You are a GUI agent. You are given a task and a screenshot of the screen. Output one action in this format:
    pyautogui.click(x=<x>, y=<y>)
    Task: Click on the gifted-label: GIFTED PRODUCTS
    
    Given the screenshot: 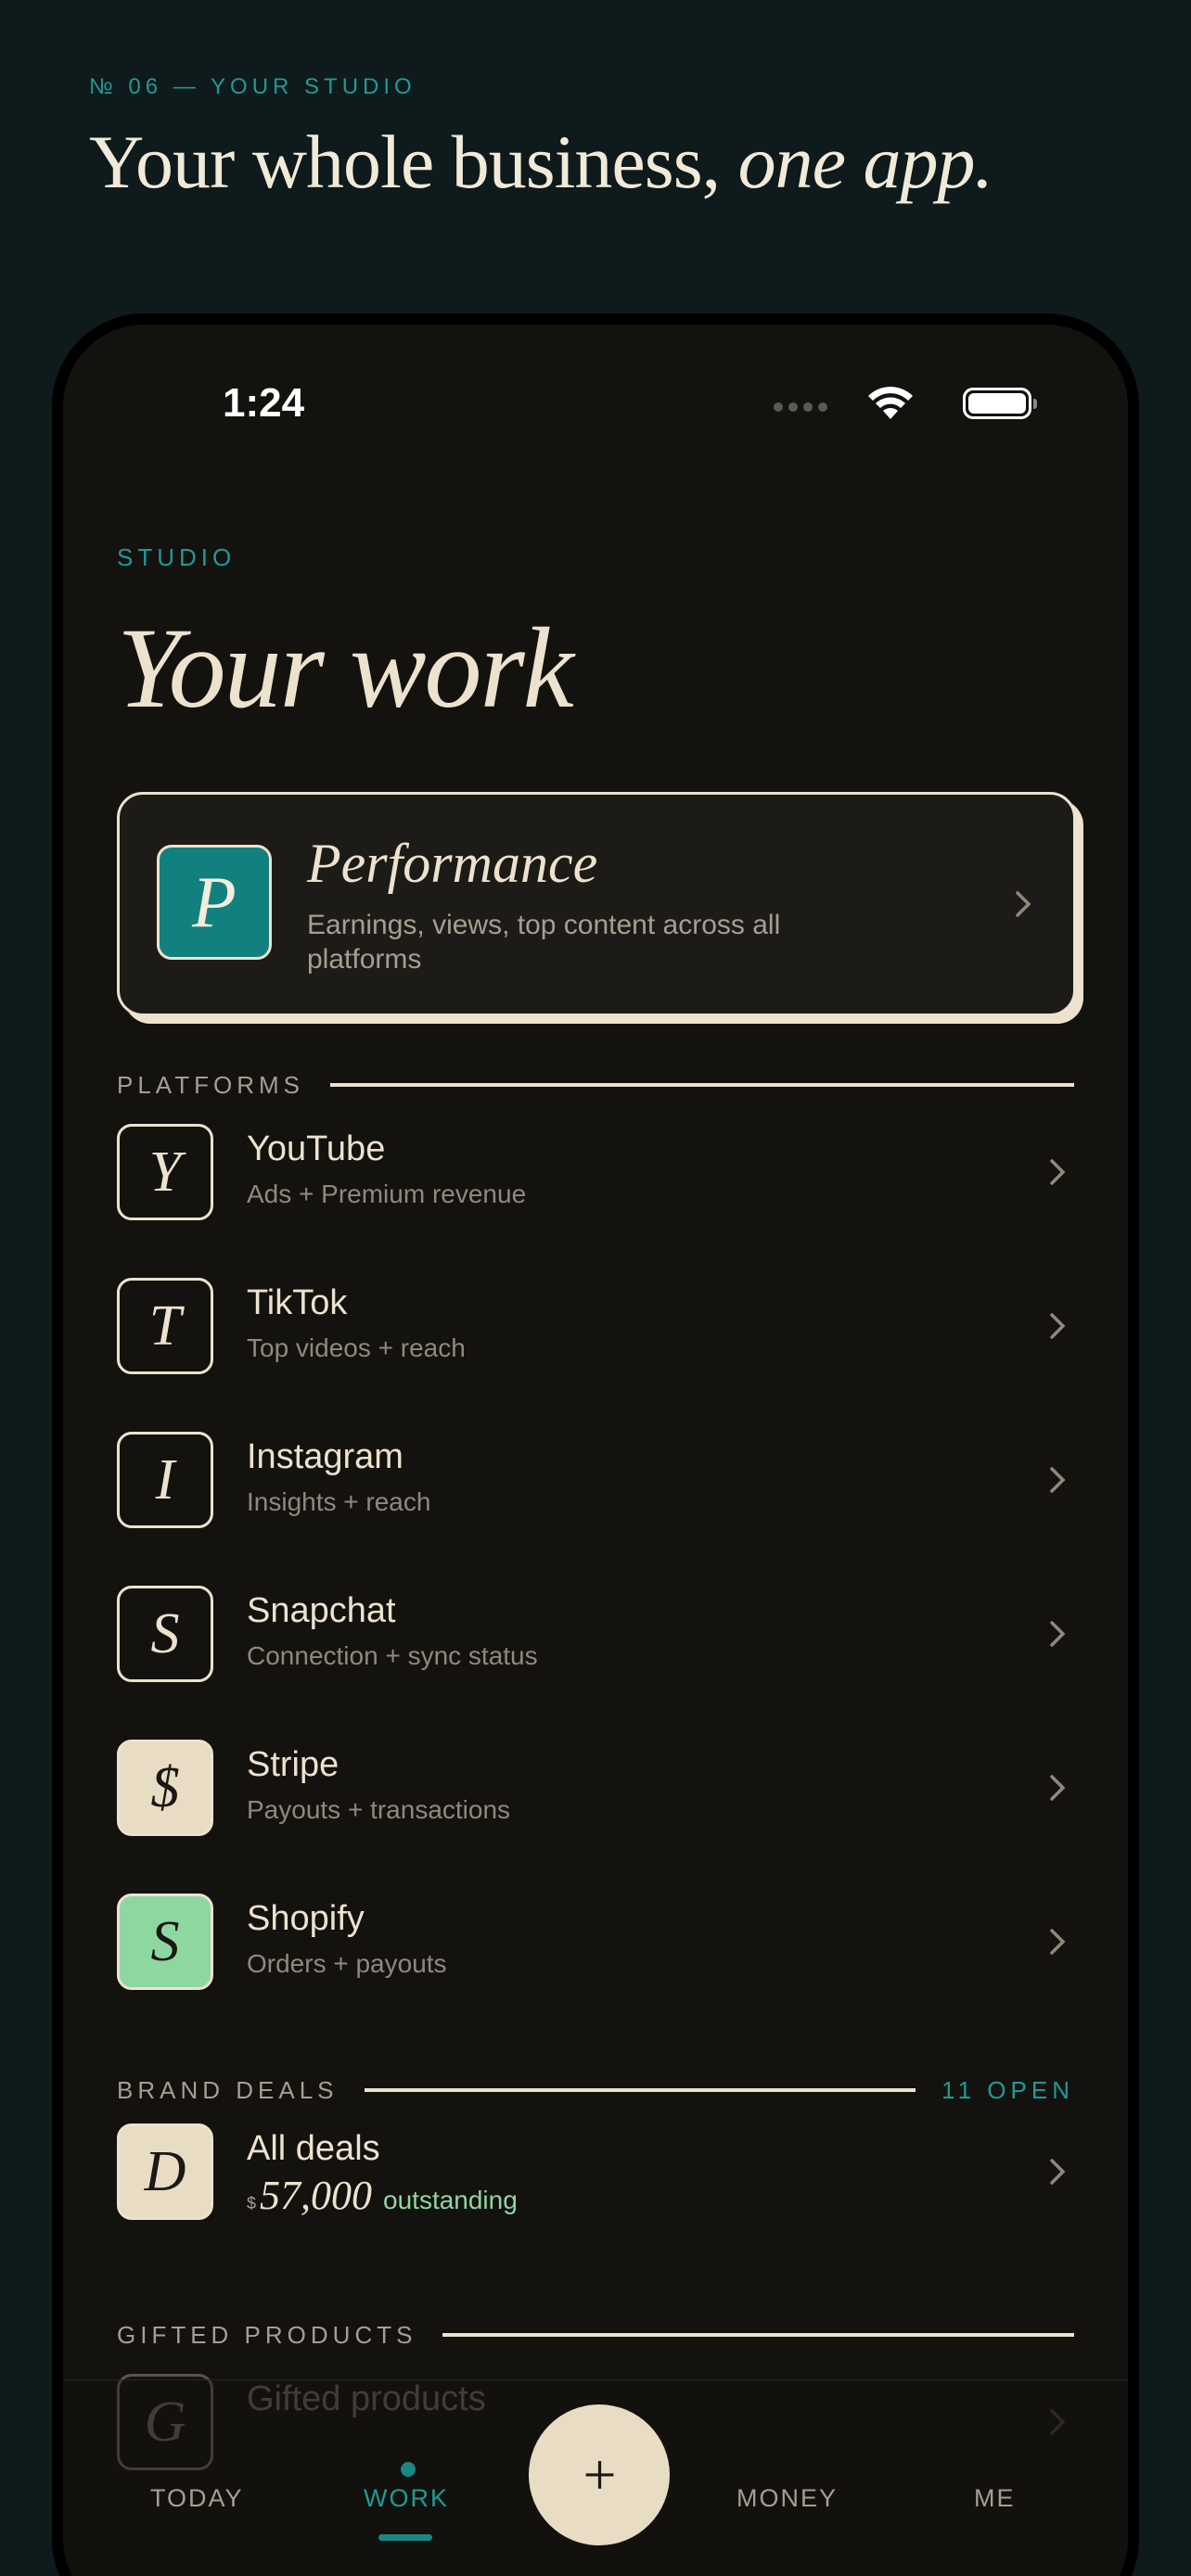 What is the action you would take?
    pyautogui.click(x=267, y=2334)
    